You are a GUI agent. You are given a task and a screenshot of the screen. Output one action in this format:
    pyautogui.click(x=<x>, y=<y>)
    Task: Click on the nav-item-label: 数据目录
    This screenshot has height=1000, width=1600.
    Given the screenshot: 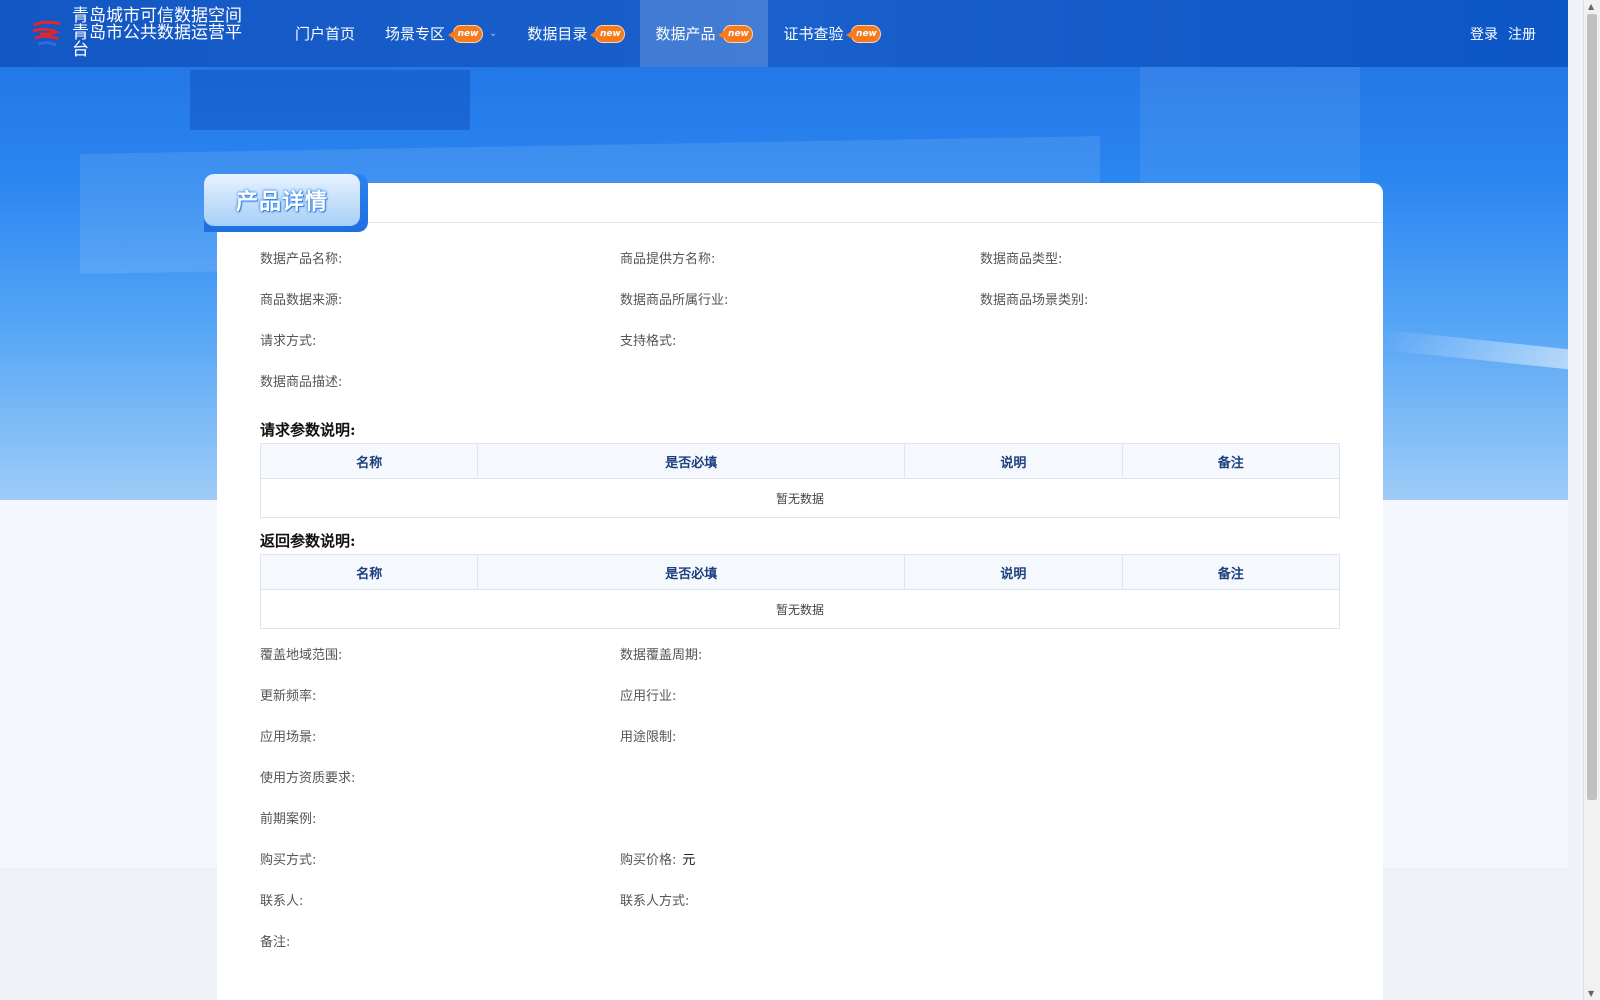 What is the action you would take?
    pyautogui.click(x=557, y=34)
    